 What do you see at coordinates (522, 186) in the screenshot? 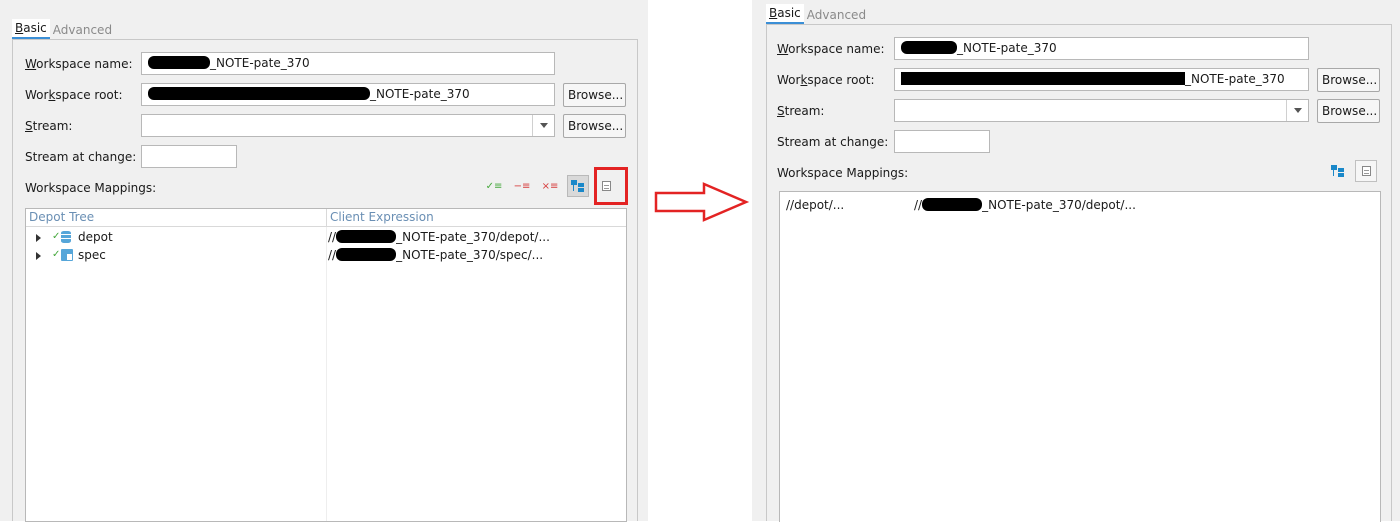
I see `exclude-mapping-icon: −≡` at bounding box center [522, 186].